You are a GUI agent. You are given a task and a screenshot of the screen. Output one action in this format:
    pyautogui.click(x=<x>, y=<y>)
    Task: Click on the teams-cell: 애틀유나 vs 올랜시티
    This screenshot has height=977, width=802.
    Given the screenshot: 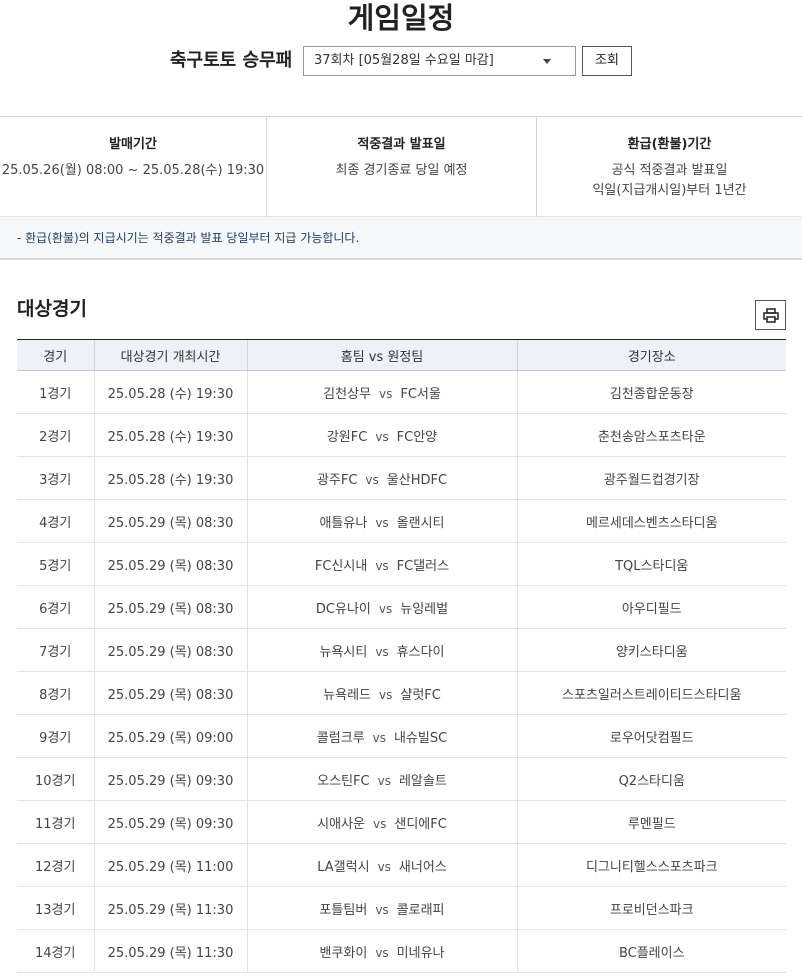 What is the action you would take?
    pyautogui.click(x=381, y=521)
    